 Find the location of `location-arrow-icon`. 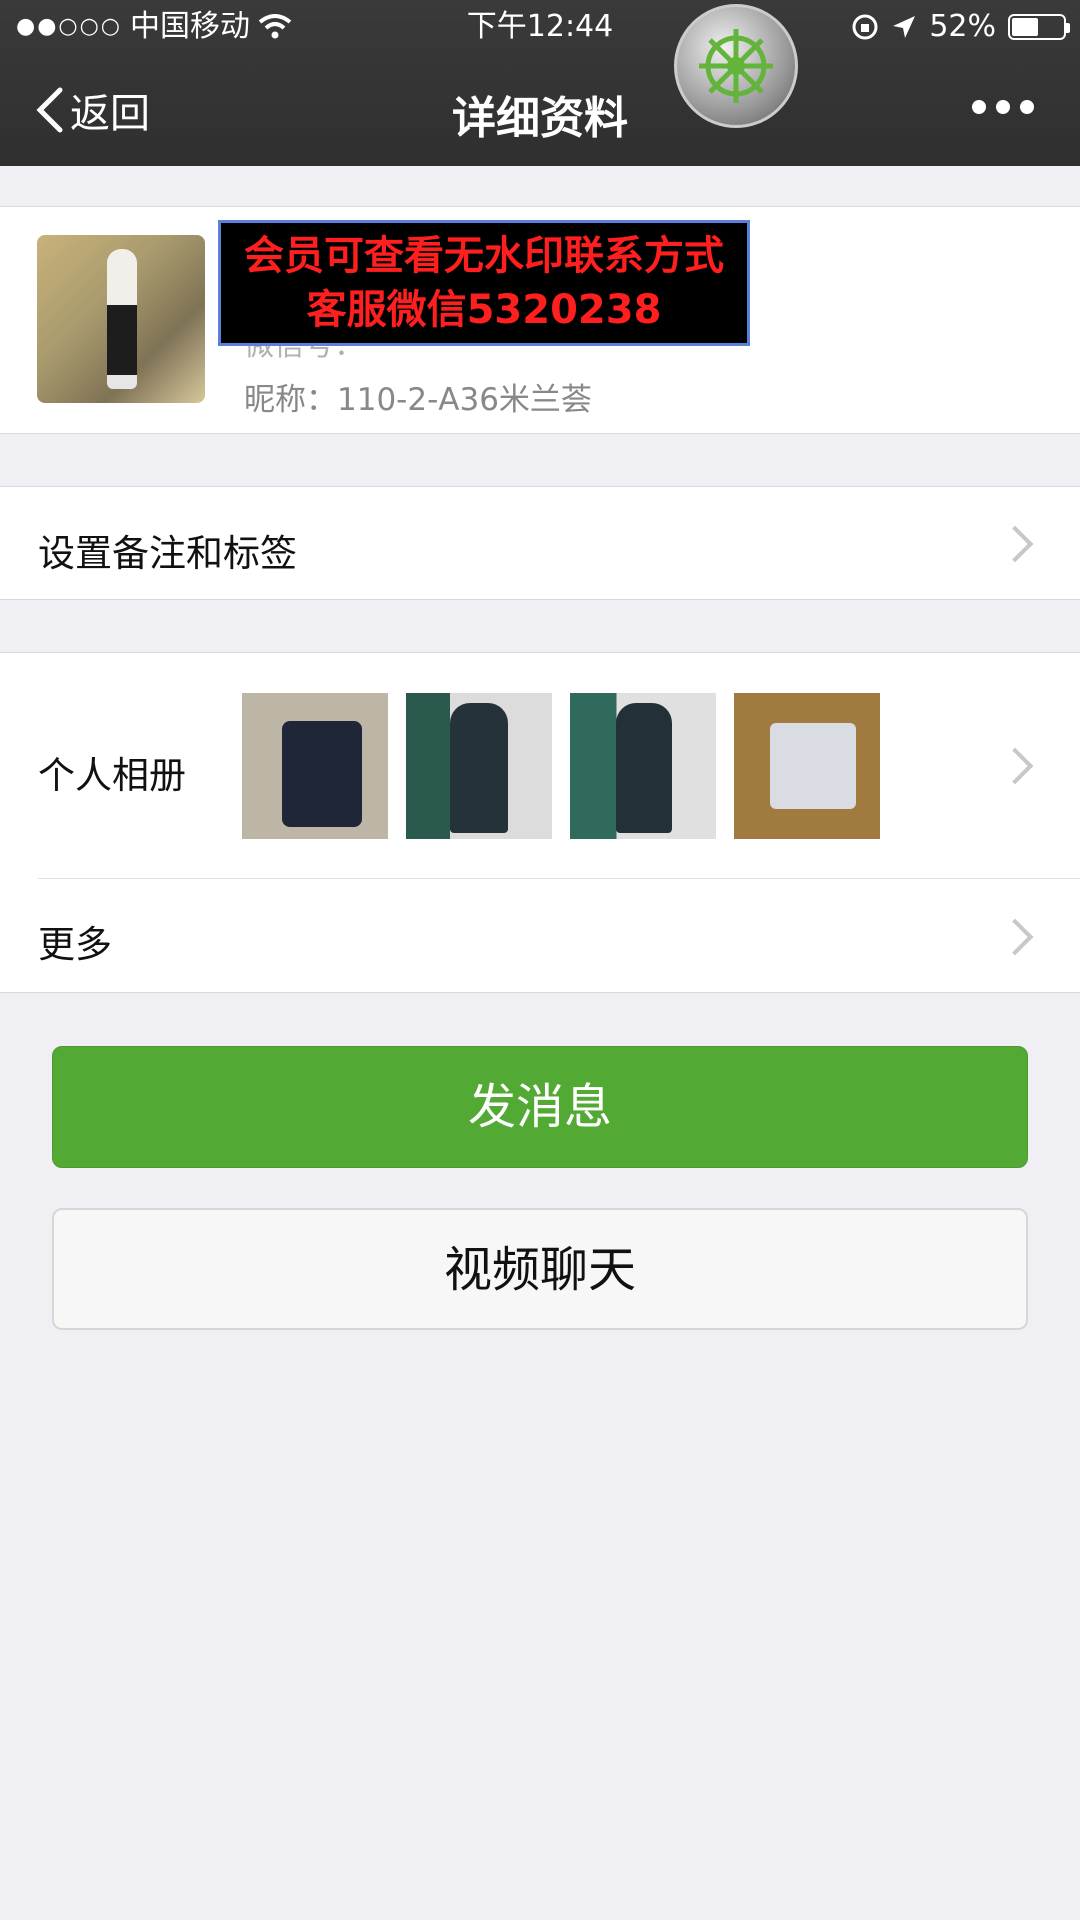

location-arrow-icon is located at coordinates (904, 27).